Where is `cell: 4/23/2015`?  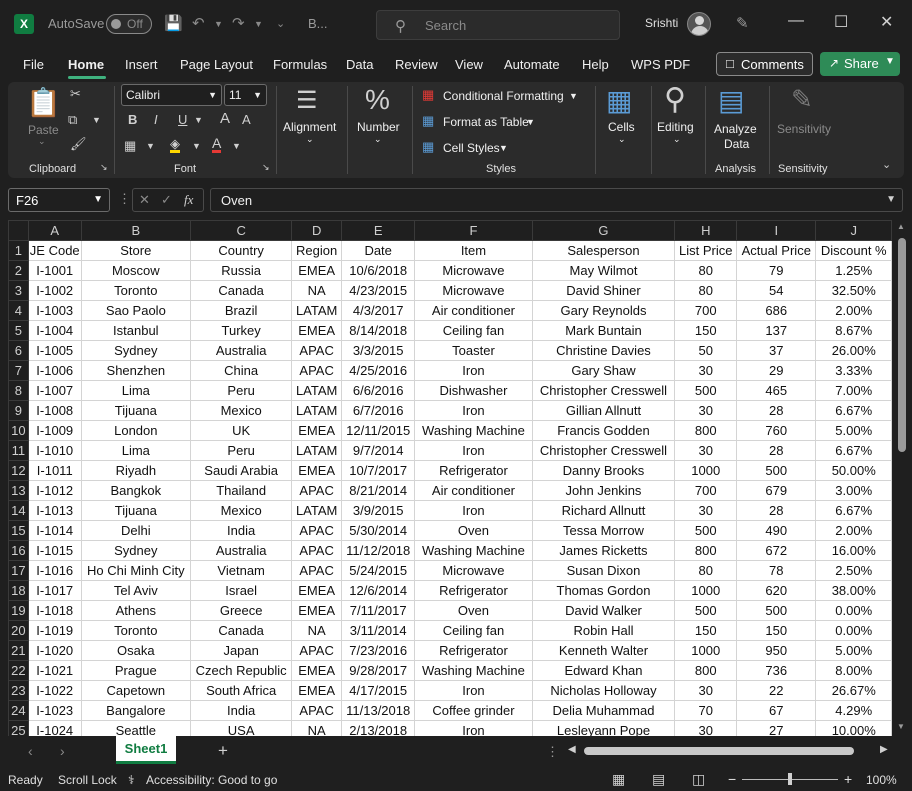
cell: 4/23/2015 is located at coordinates (378, 290).